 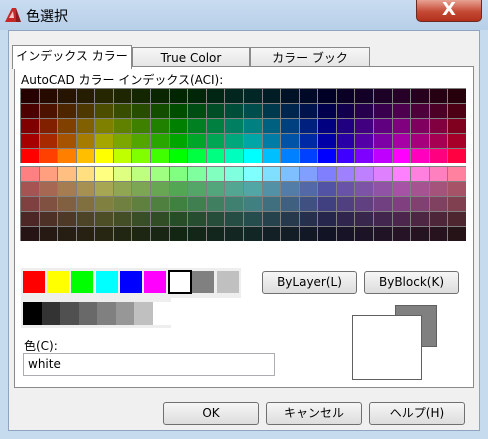 I want to click on cancel-button: キャンセル, so click(x=314, y=413).